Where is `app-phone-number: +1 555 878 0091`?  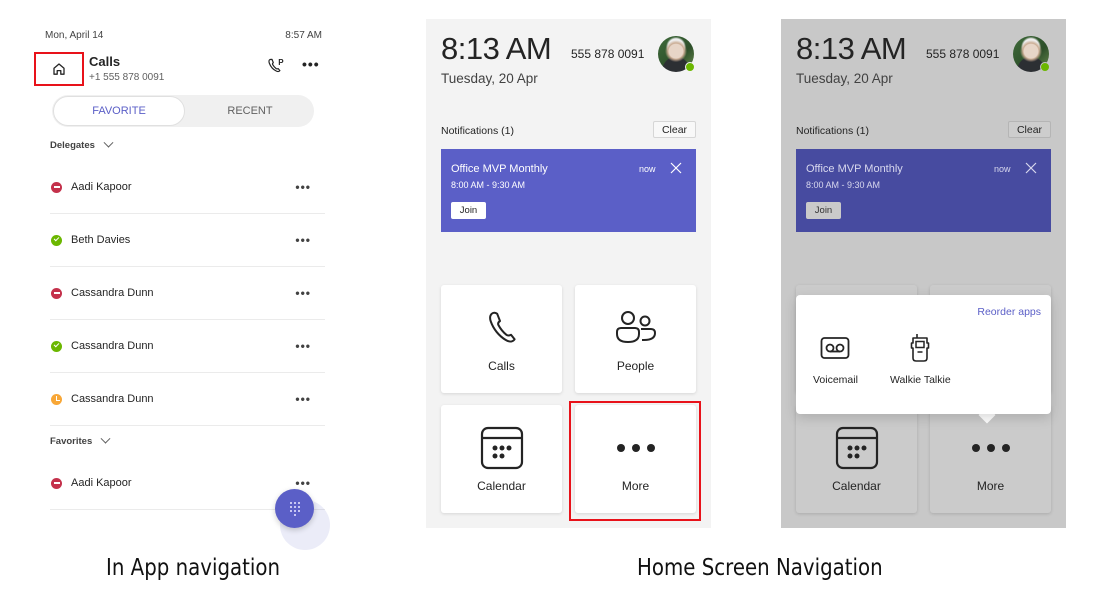 app-phone-number: +1 555 878 0091 is located at coordinates (127, 77).